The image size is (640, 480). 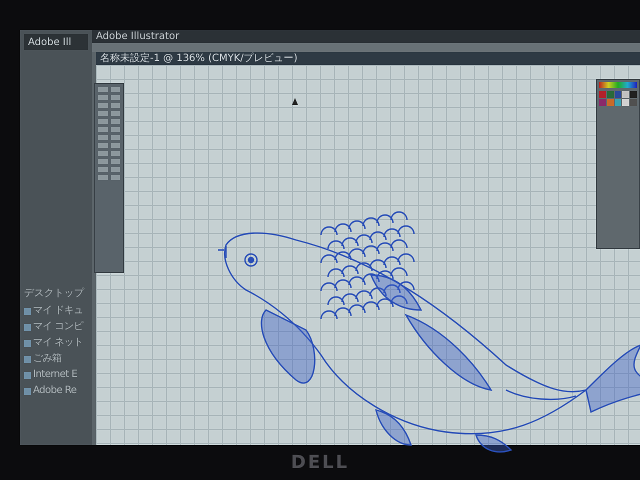 I want to click on shortcut-item: Internet E, so click(x=55, y=375).